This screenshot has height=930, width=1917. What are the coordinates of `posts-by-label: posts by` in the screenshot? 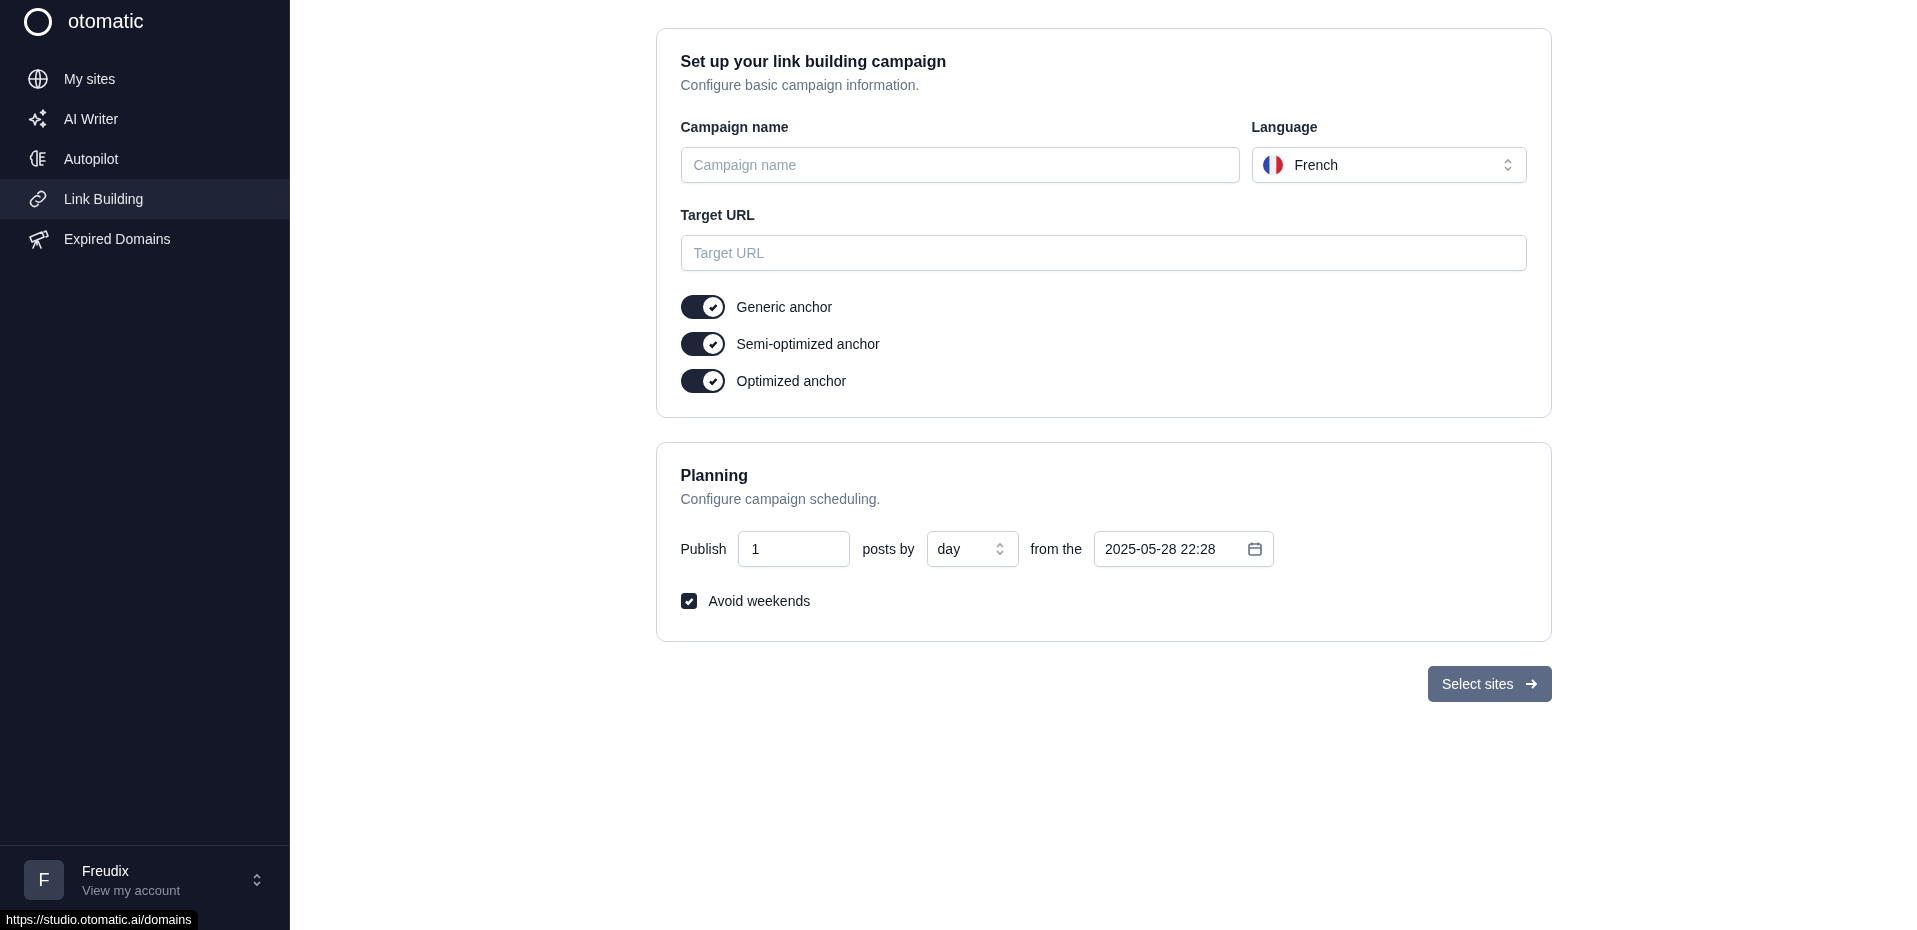 It's located at (888, 549).